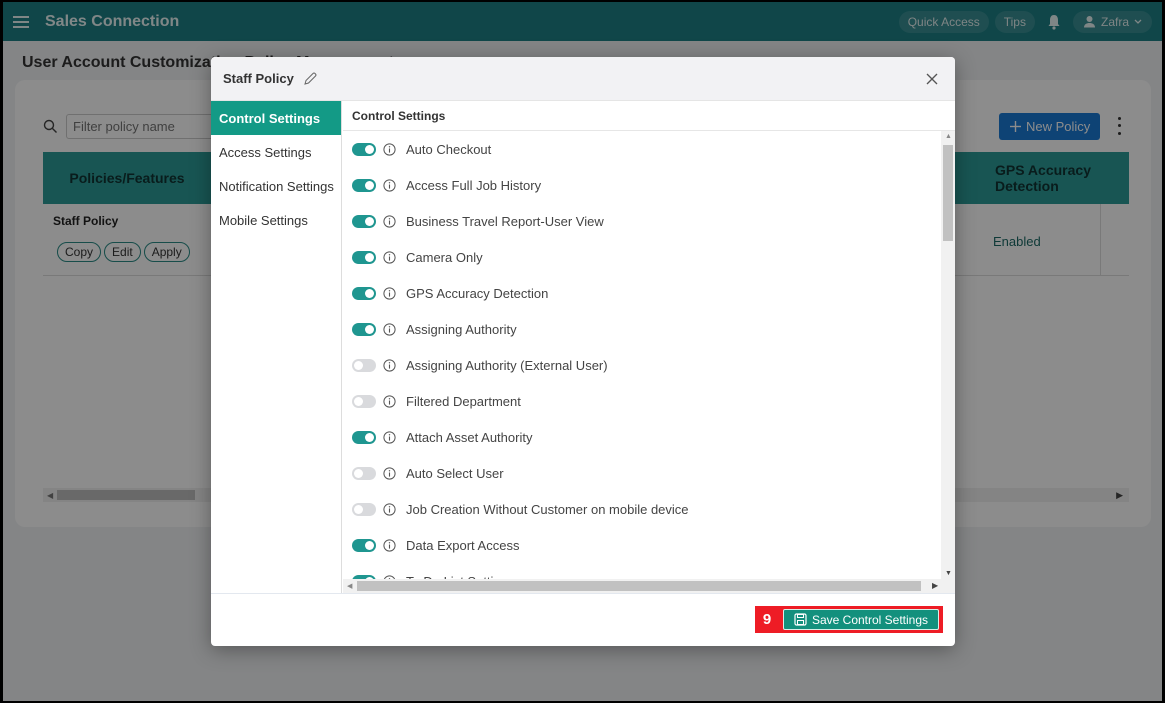 Image resolution: width=1165 pixels, height=703 pixels. Describe the element at coordinates (258, 78) in the screenshot. I see `modal-title: Staff Policy` at that location.